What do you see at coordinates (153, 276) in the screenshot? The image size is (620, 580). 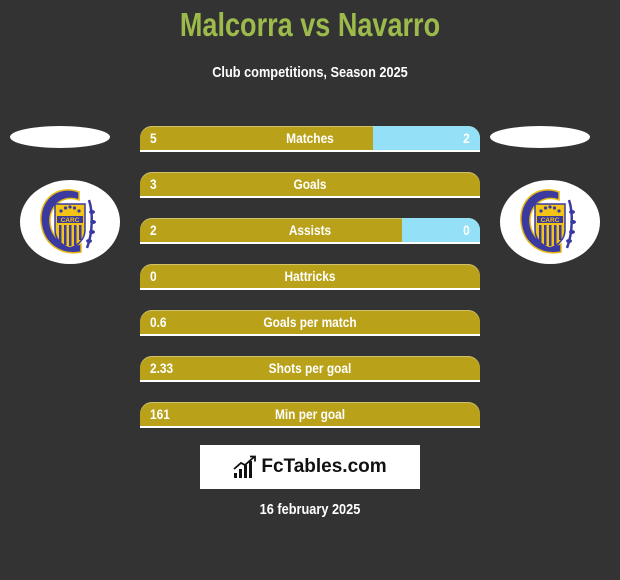 I see `left-value: 0` at bounding box center [153, 276].